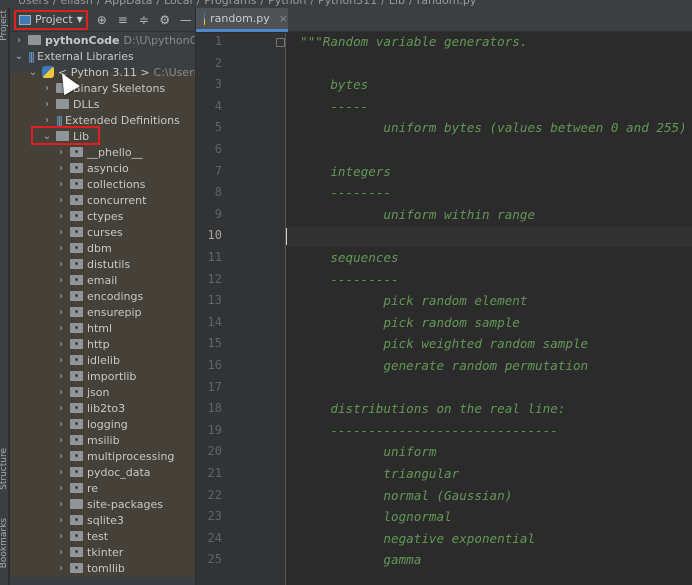 This screenshot has width=692, height=585. I want to click on breadcrumb-item: random.py, so click(447, 3).